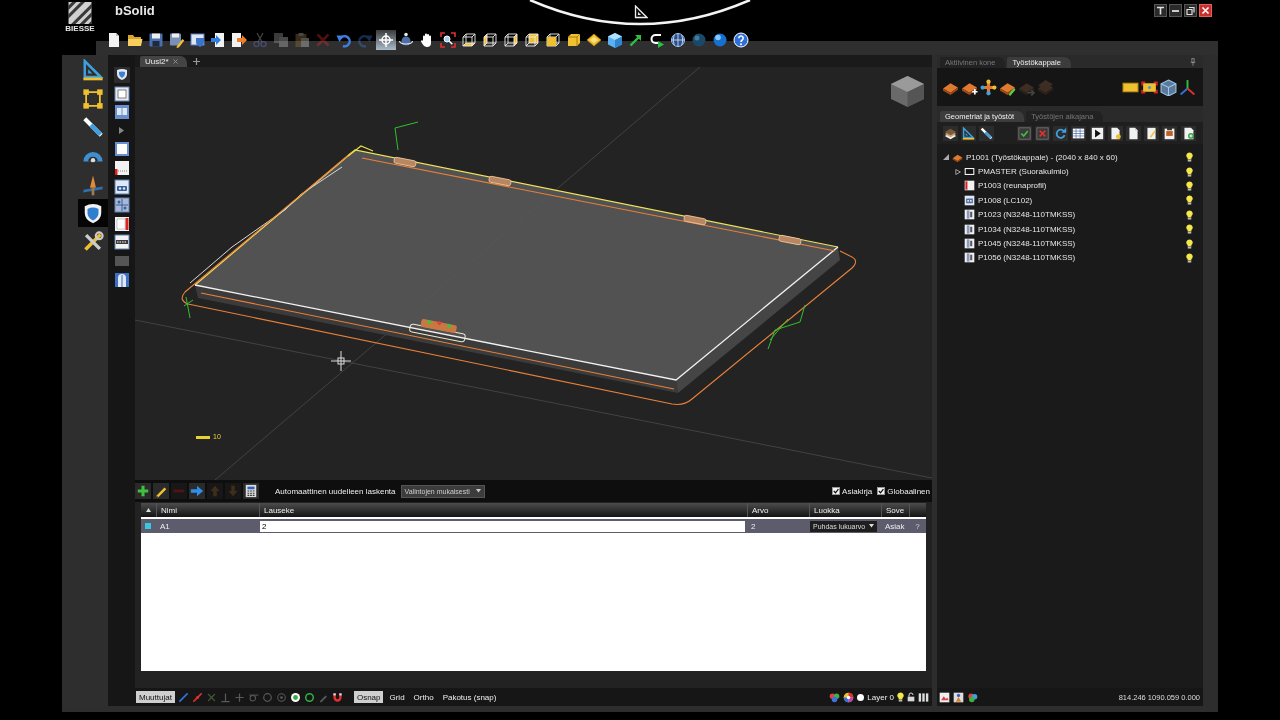 The width and height of the screenshot is (1280, 720). I want to click on new-file-icon, so click(114, 40).